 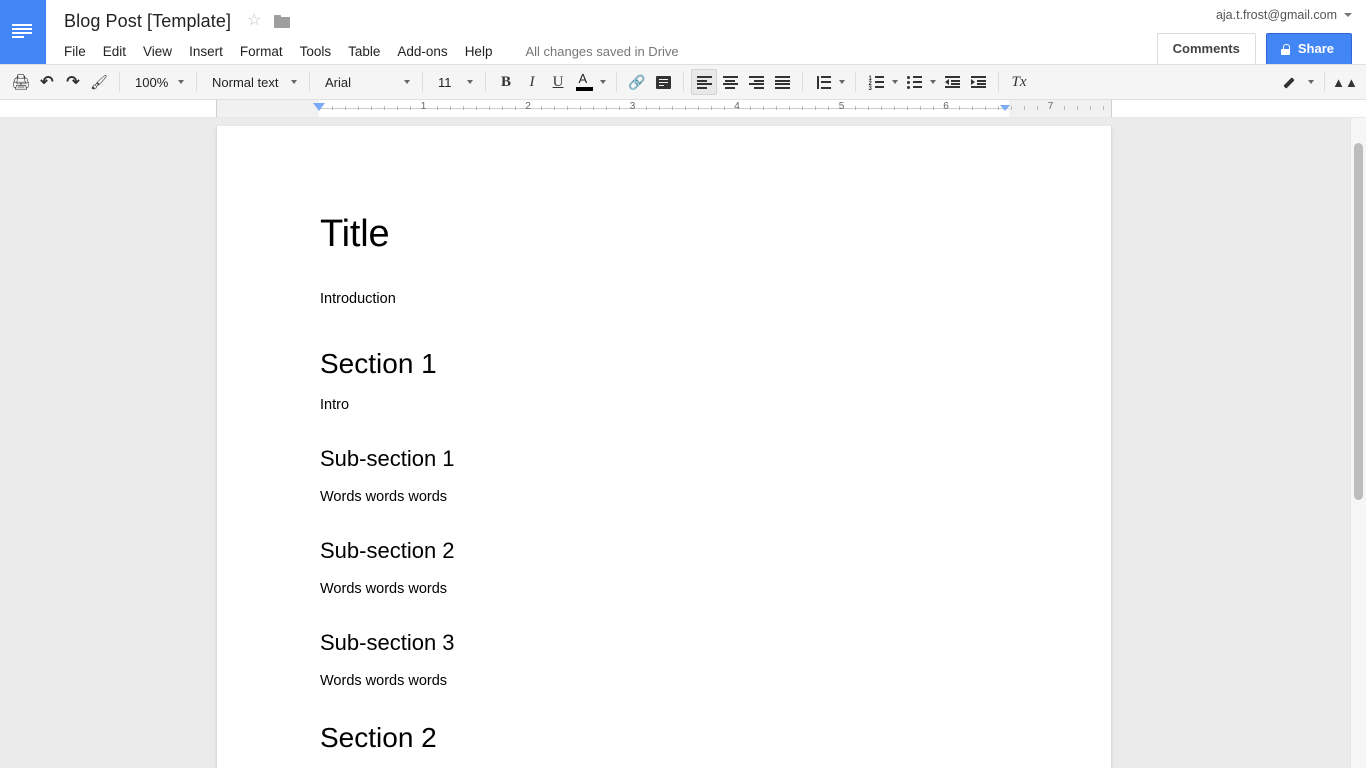 What do you see at coordinates (602, 51) in the screenshot?
I see `save-status-text: All changes saved in Drive` at bounding box center [602, 51].